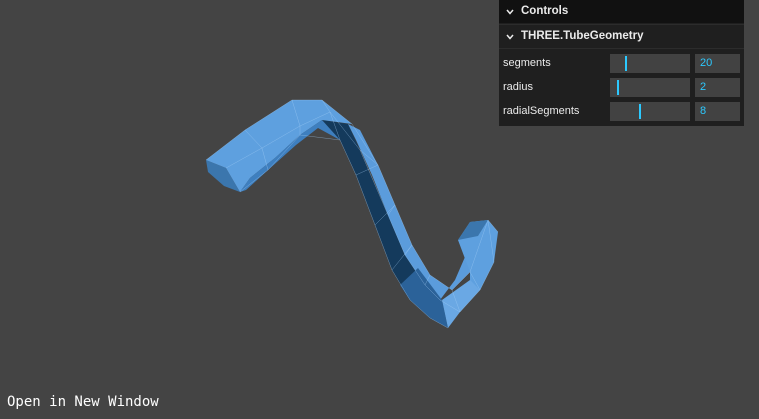  What do you see at coordinates (621, 11) in the screenshot?
I see `controls-title-bar: Controls` at bounding box center [621, 11].